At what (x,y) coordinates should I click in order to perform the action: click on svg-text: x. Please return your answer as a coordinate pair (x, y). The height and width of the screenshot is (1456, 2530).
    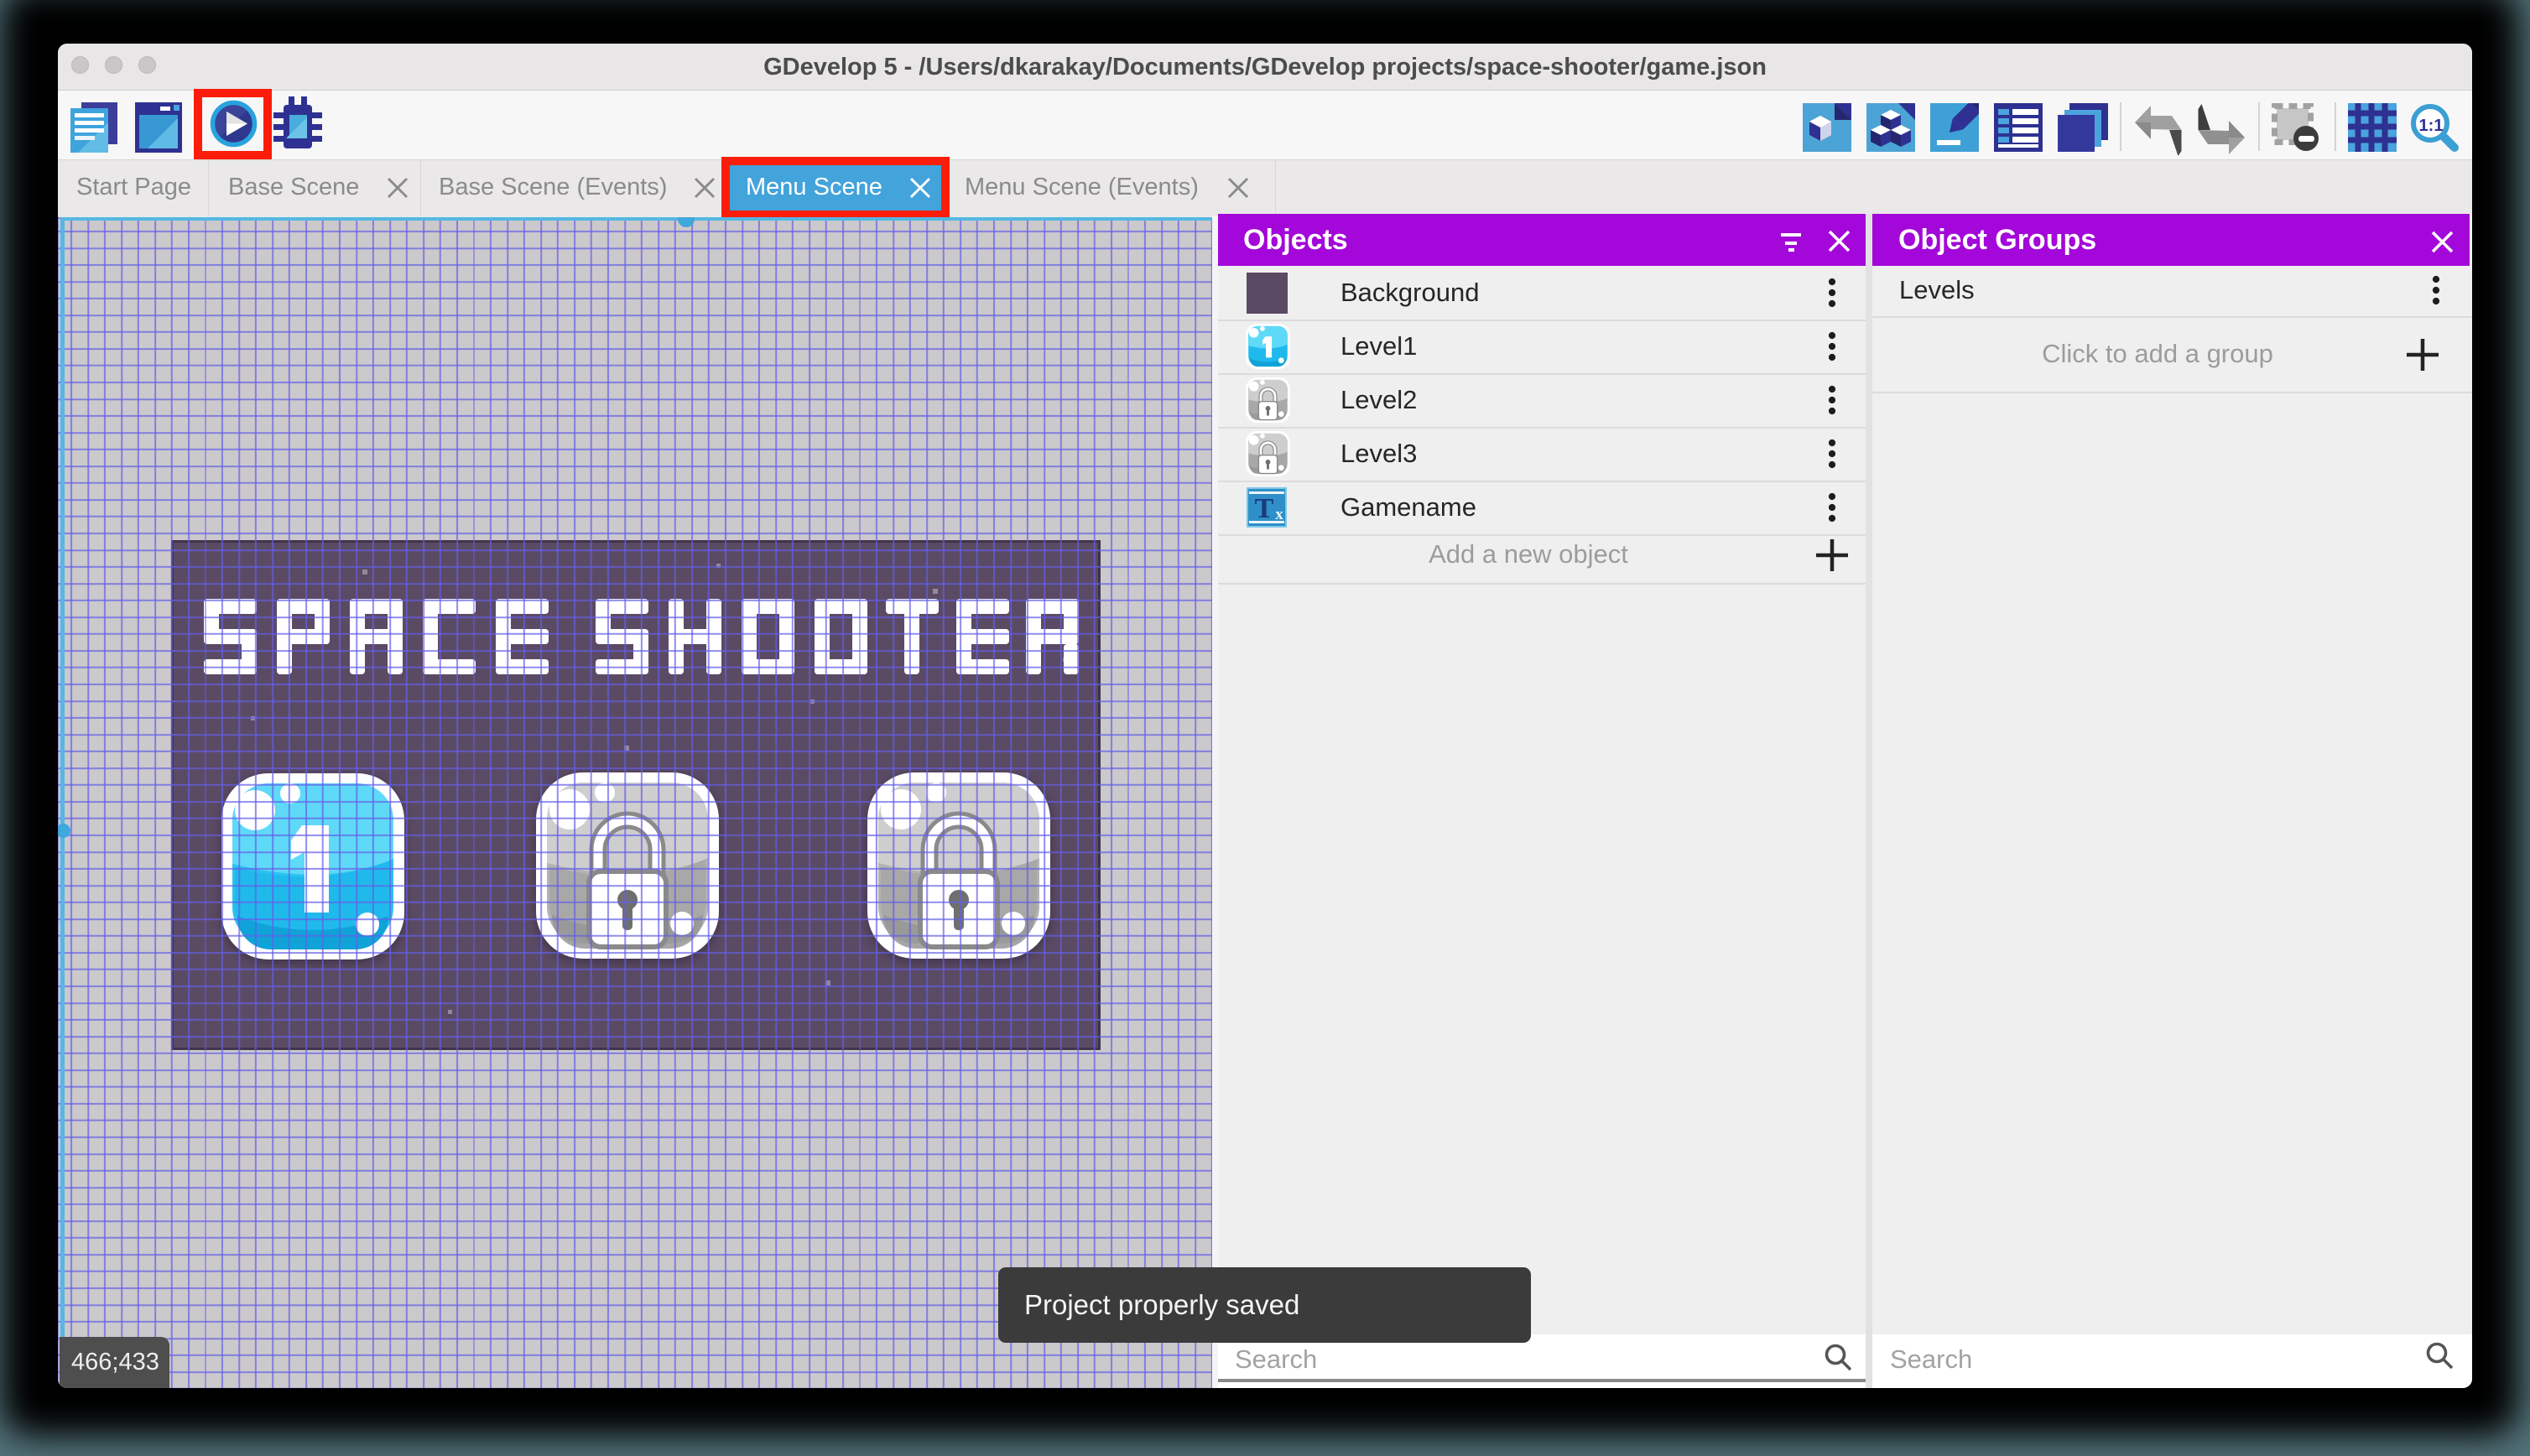
    Looking at the image, I should click on (1279, 514).